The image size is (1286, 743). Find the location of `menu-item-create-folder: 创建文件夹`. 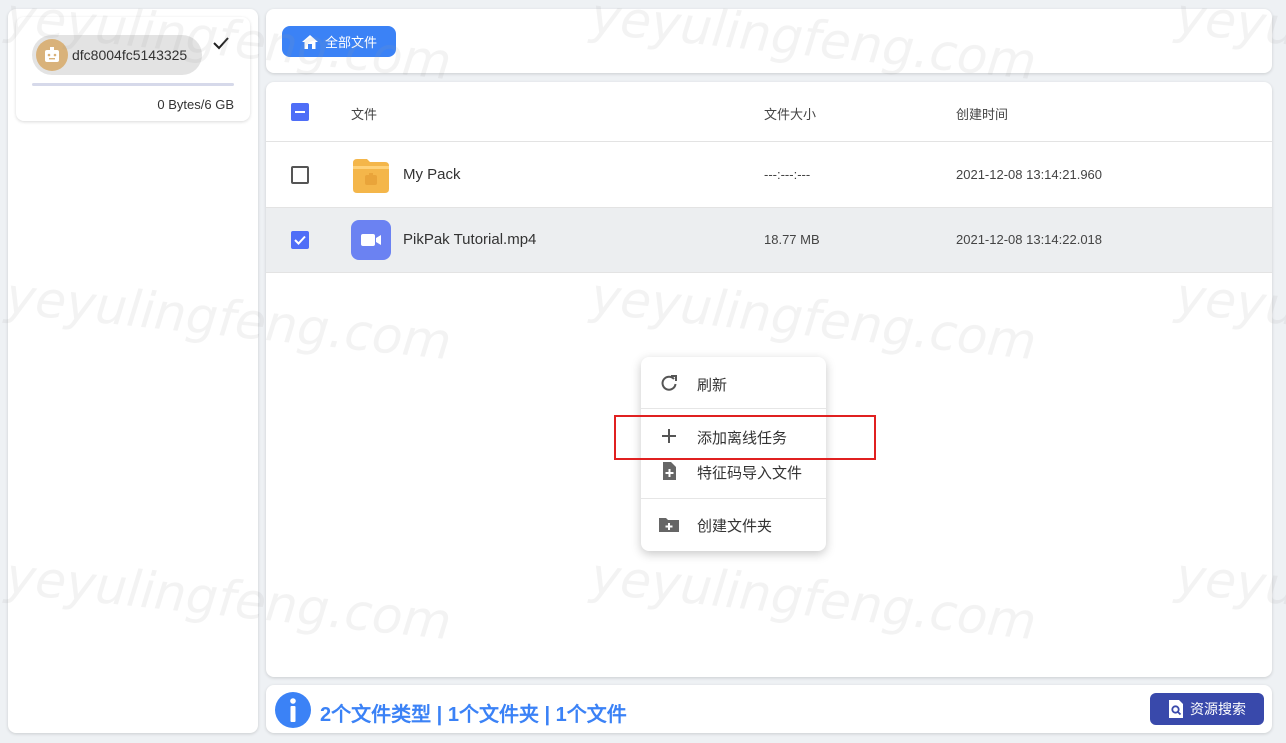

menu-item-create-folder: 创建文件夹 is located at coordinates (733, 524).